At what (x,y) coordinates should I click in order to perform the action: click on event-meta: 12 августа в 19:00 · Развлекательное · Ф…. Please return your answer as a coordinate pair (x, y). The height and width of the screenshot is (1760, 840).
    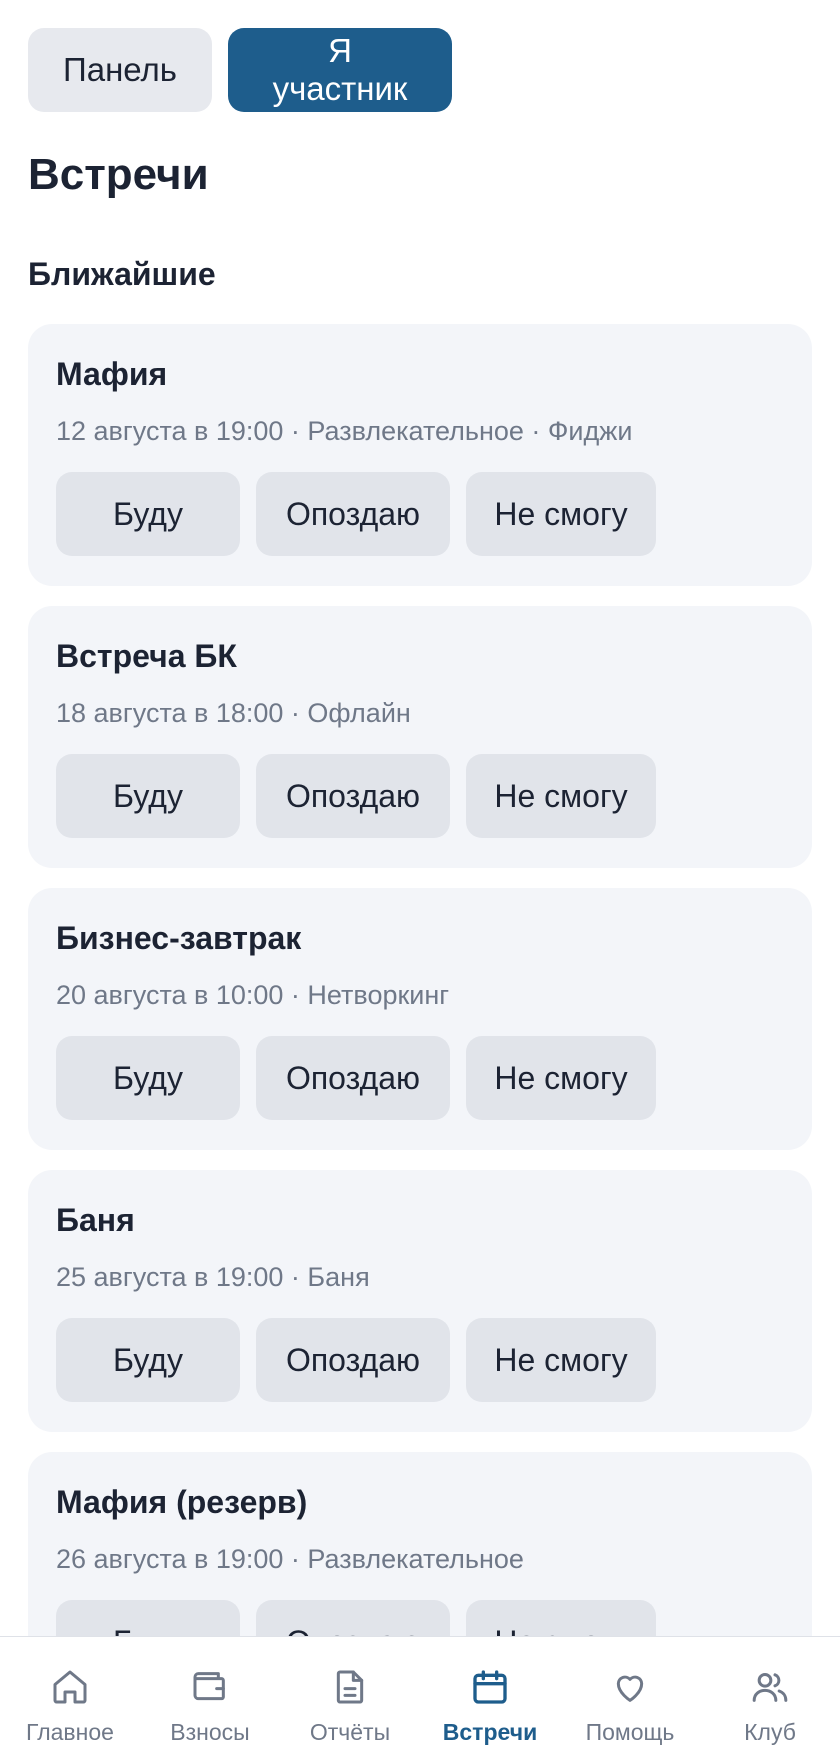
    Looking at the image, I should click on (344, 431).